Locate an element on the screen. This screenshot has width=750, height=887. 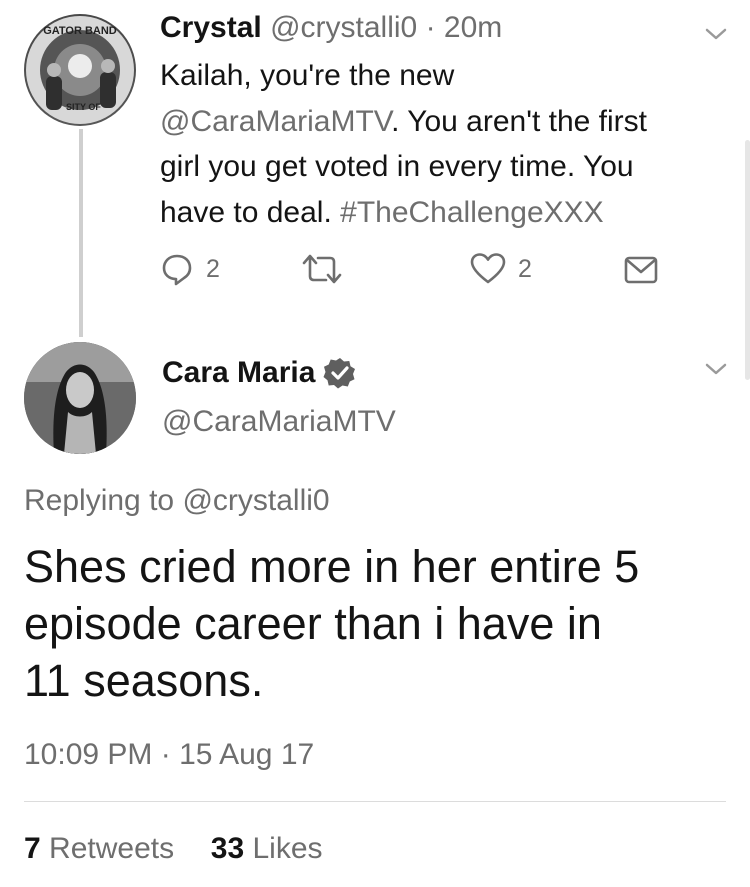
tweet2-text-line2: episode career than i have in is located at coordinates (313, 623).